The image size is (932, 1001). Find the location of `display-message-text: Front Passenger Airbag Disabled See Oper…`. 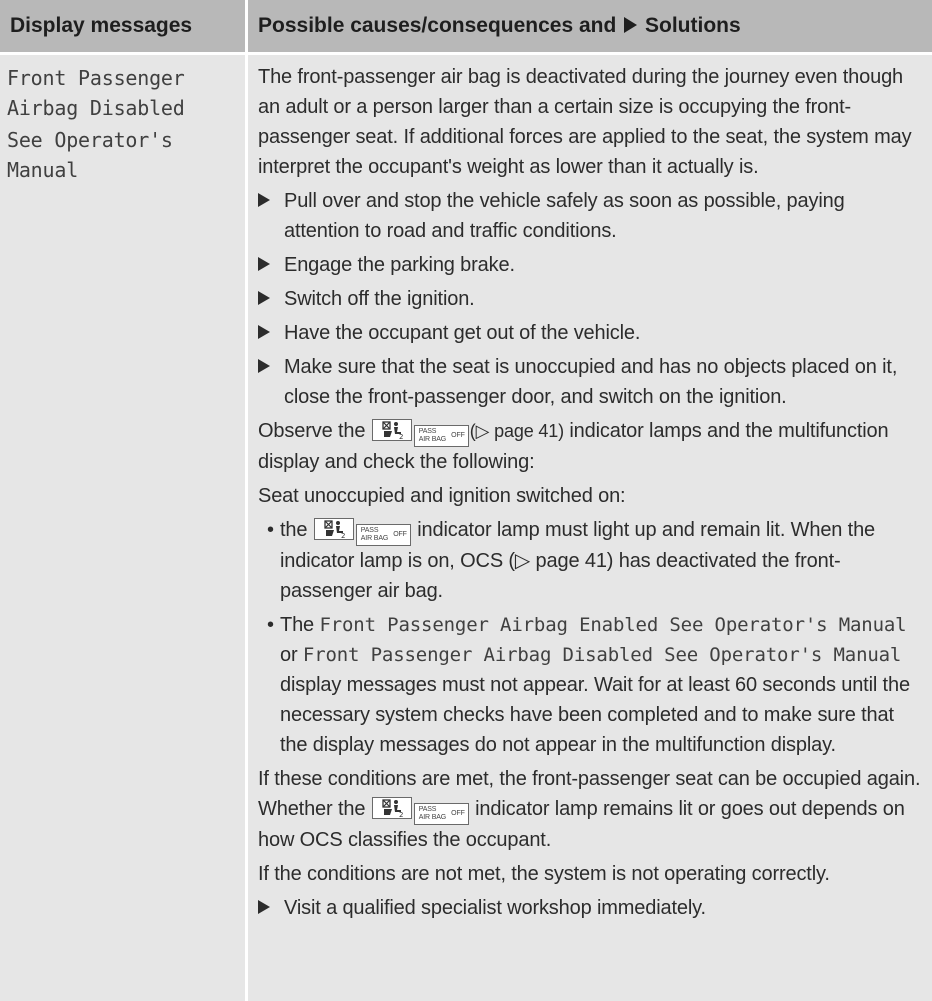

display-message-text: Front Passenger Airbag Disabled See Oper… is located at coordinates (96, 124).